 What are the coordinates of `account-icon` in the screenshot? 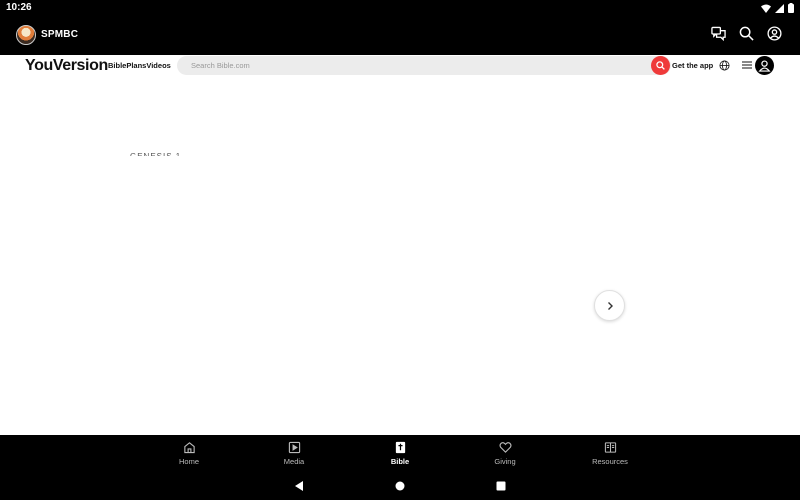 It's located at (774, 33).